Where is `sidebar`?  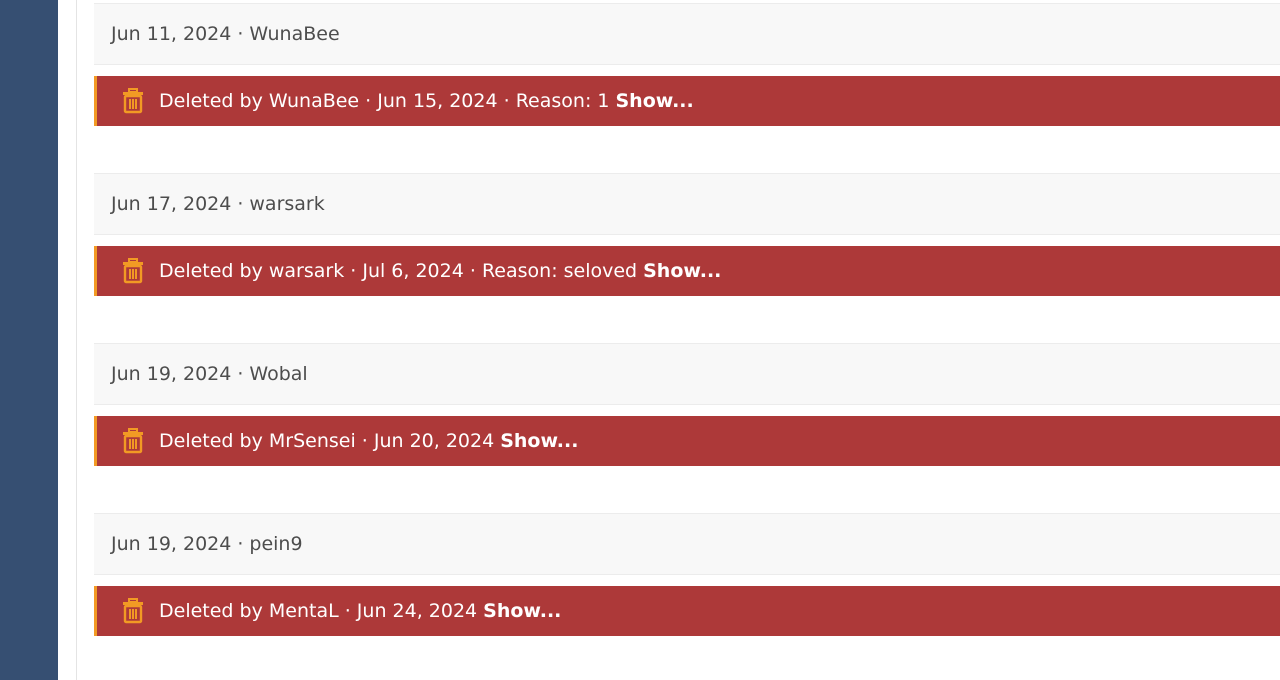
sidebar is located at coordinates (29, 340).